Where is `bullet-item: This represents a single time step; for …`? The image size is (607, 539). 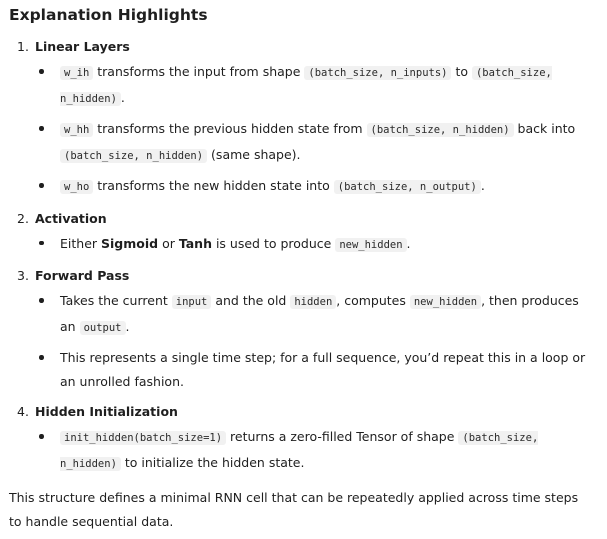 bullet-item: This represents a single time step; for … is located at coordinates (303, 369).